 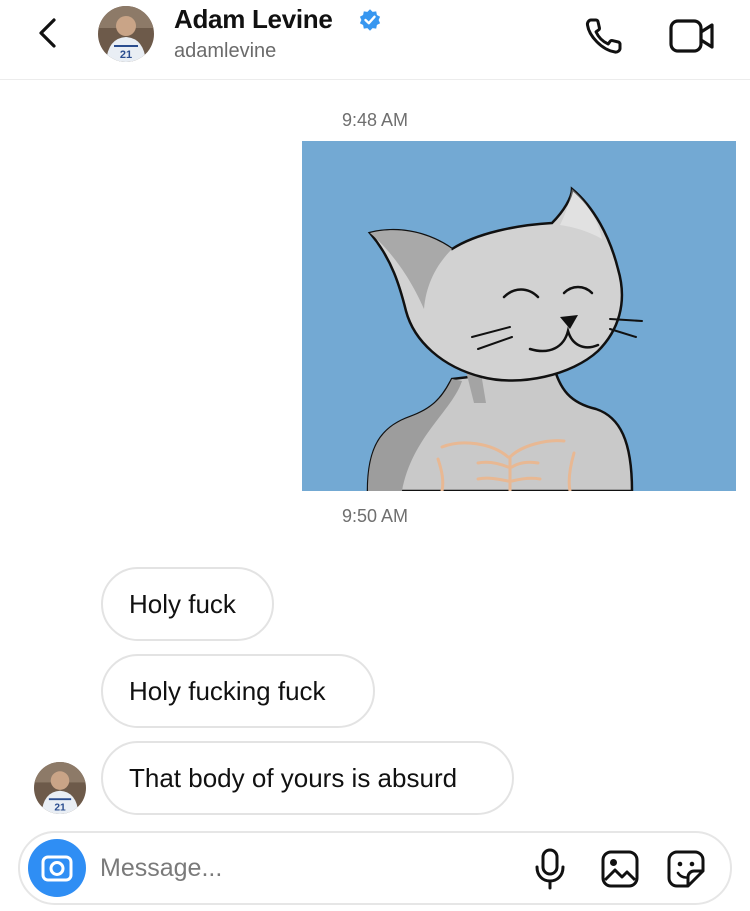 I want to click on camera-button, so click(x=57, y=868).